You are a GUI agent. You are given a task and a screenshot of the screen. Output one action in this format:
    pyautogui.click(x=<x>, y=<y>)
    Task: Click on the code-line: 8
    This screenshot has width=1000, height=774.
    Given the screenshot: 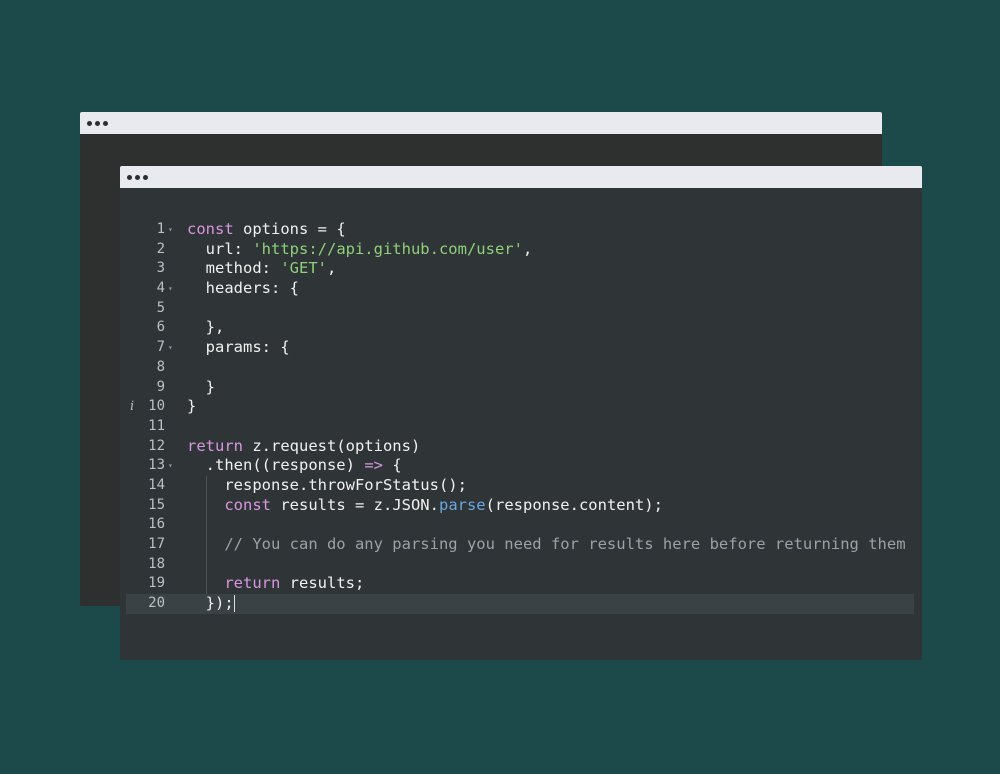 What is the action you would take?
    pyautogui.click(x=521, y=368)
    